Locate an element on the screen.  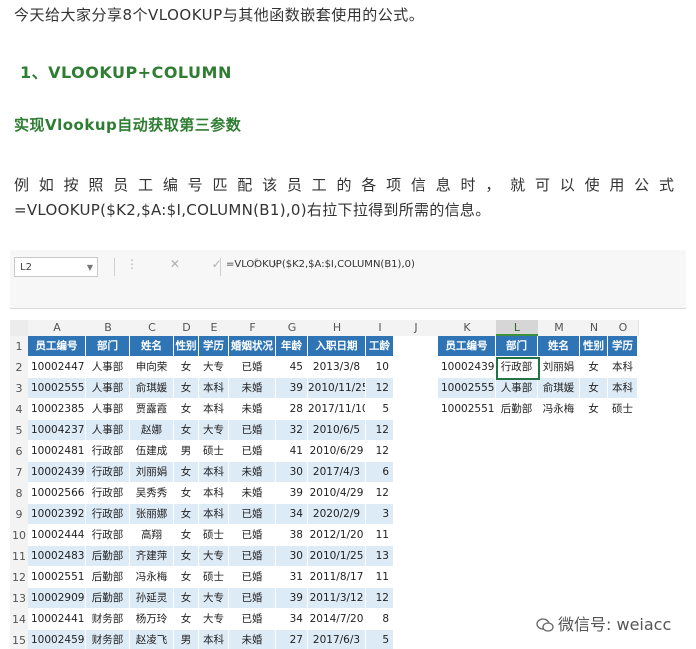
left-table-cell: 10002551 is located at coordinates (57, 577).